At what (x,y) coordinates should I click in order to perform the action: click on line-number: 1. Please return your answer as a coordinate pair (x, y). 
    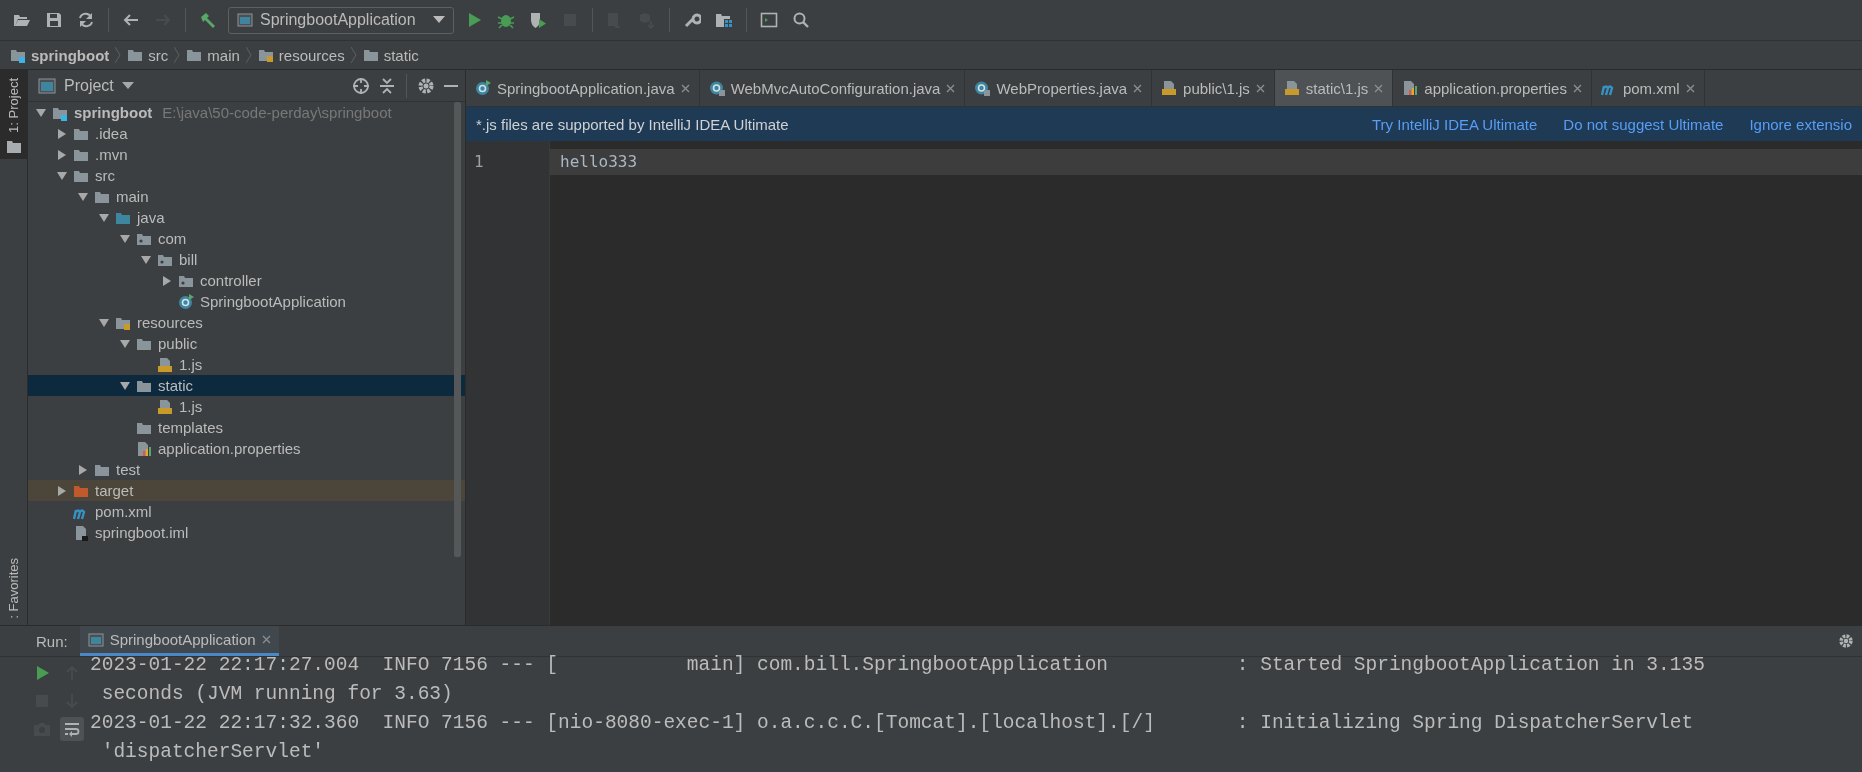
    Looking at the image, I should click on (479, 162).